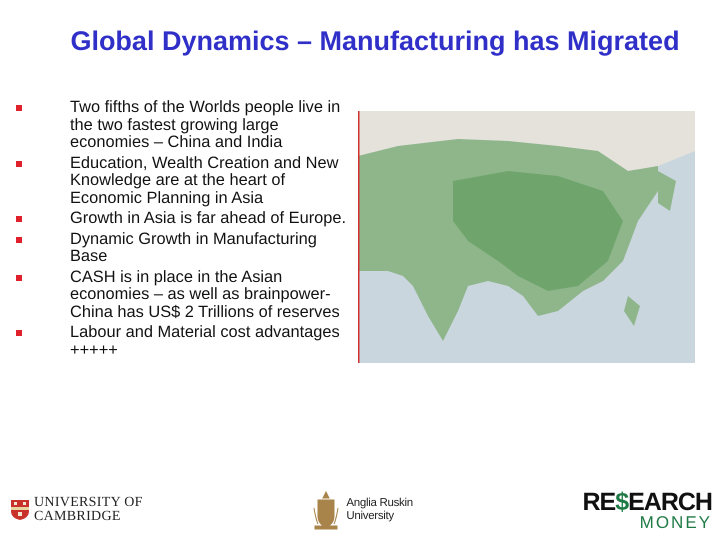  Describe the element at coordinates (379, 503) in the screenshot. I see `logo-text: Anglia Ruskin` at that location.